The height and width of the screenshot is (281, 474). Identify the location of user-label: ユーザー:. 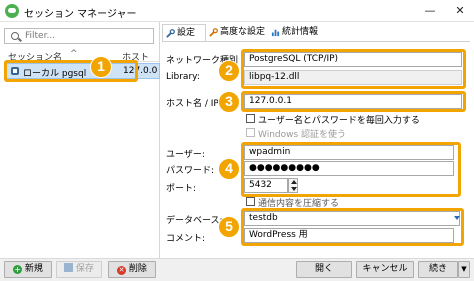
(185, 155).